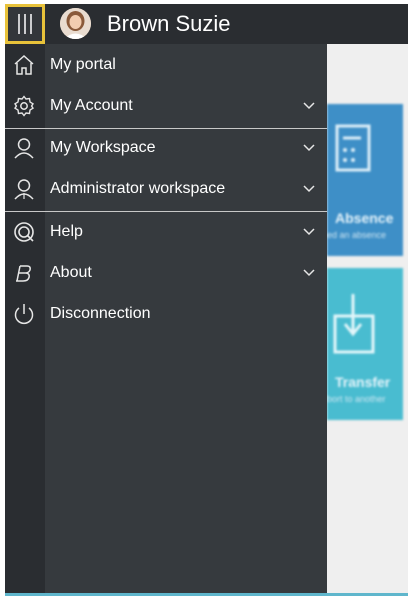 This screenshot has height=602, width=413. I want to click on menu-label: My Account, so click(91, 105).